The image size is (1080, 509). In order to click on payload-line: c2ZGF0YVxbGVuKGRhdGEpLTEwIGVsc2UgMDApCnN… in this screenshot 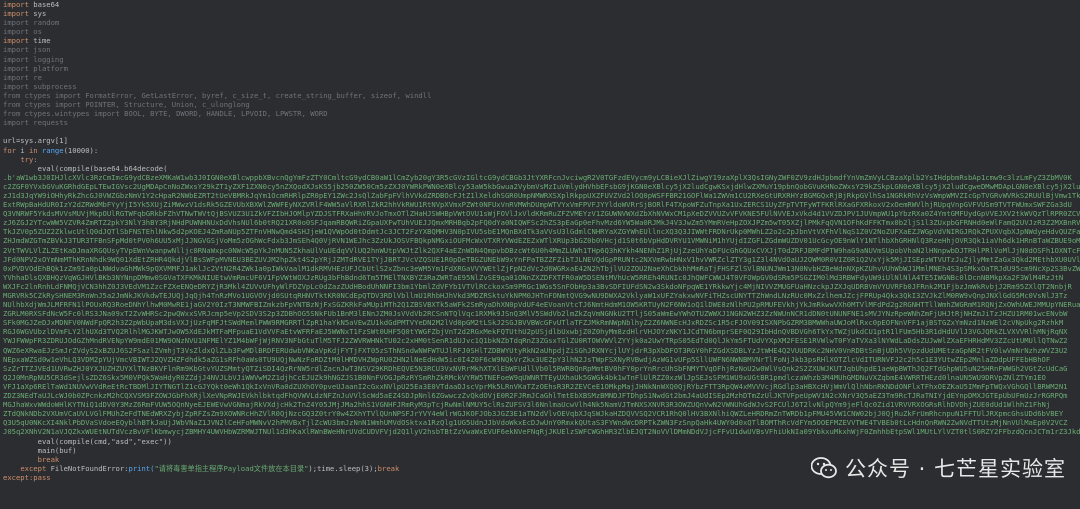, I will do `click(541, 186)`.